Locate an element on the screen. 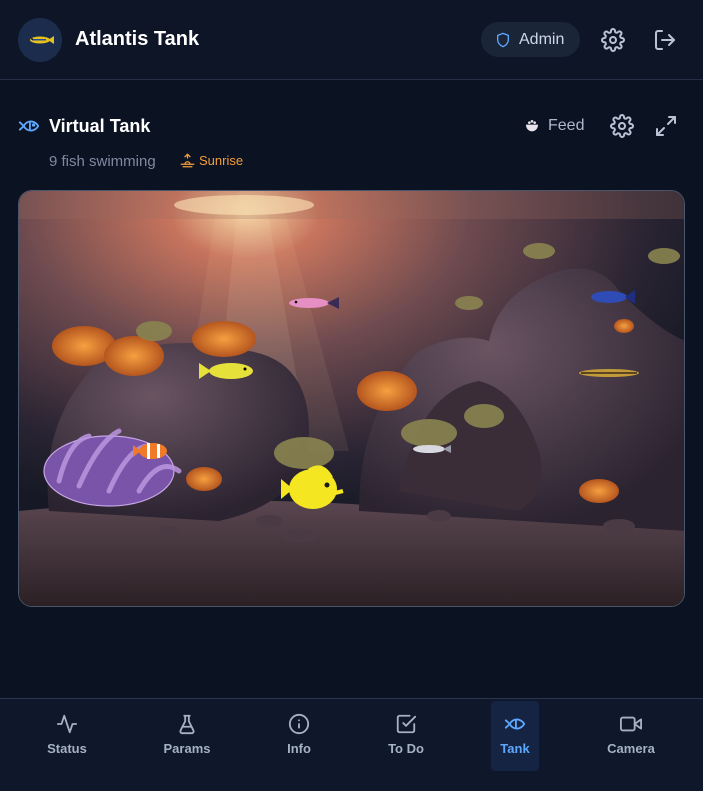  nav-item-todo: To Do is located at coordinates (406, 736).